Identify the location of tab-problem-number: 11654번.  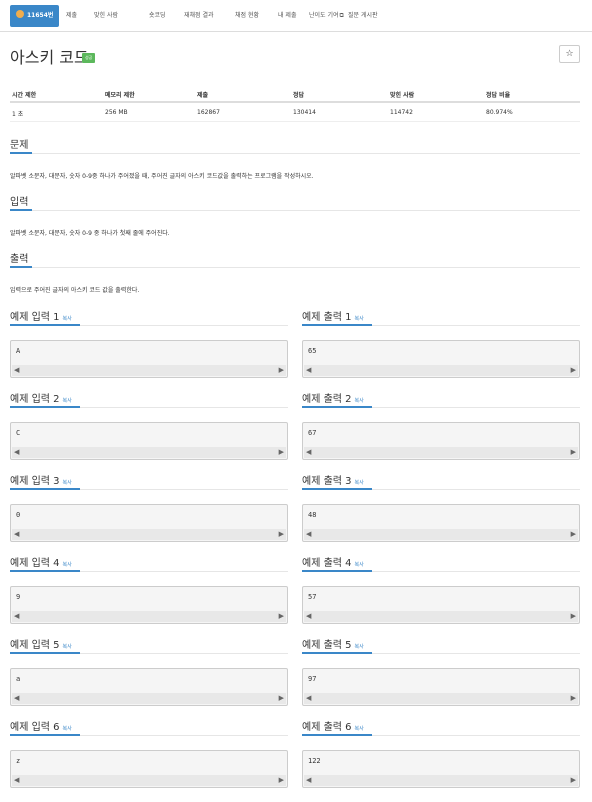
(35, 16).